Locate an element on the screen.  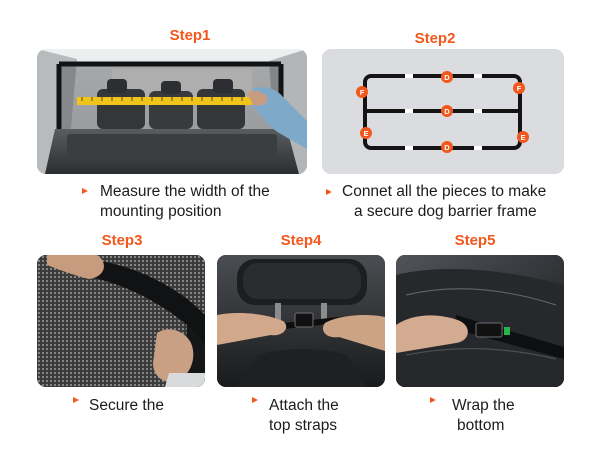
step5-title: Step5 is located at coordinates (475, 240).